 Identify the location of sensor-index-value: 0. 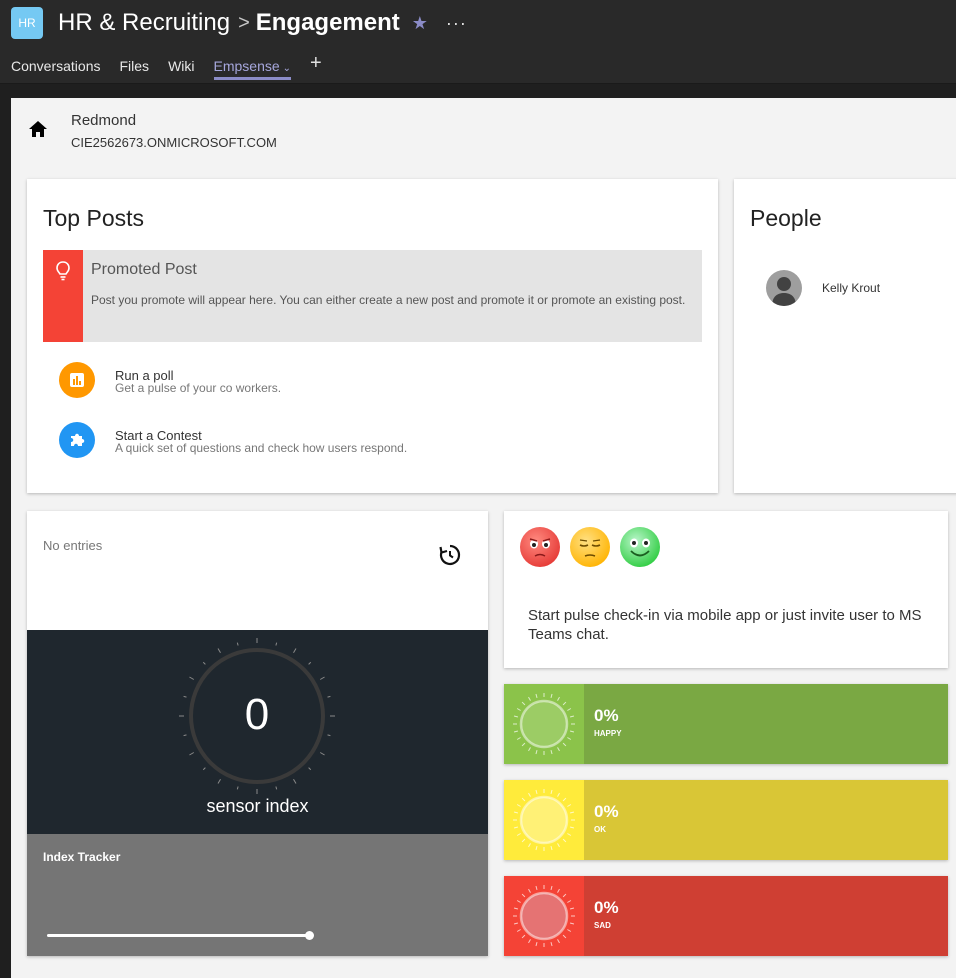
(257, 714).